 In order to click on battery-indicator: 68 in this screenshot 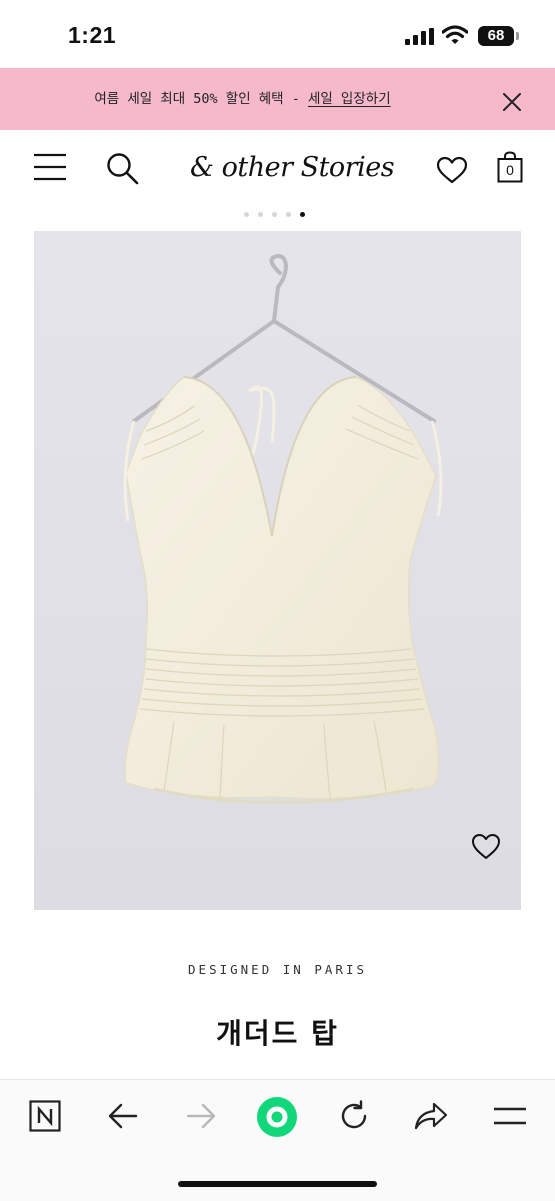, I will do `click(496, 36)`.